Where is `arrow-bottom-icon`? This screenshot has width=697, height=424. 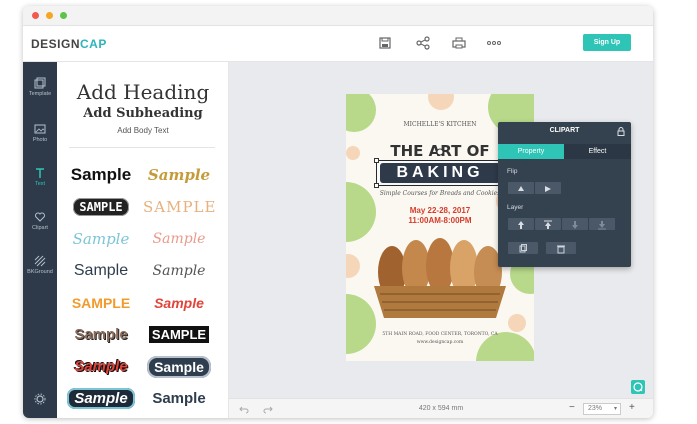 arrow-bottom-icon is located at coordinates (602, 225).